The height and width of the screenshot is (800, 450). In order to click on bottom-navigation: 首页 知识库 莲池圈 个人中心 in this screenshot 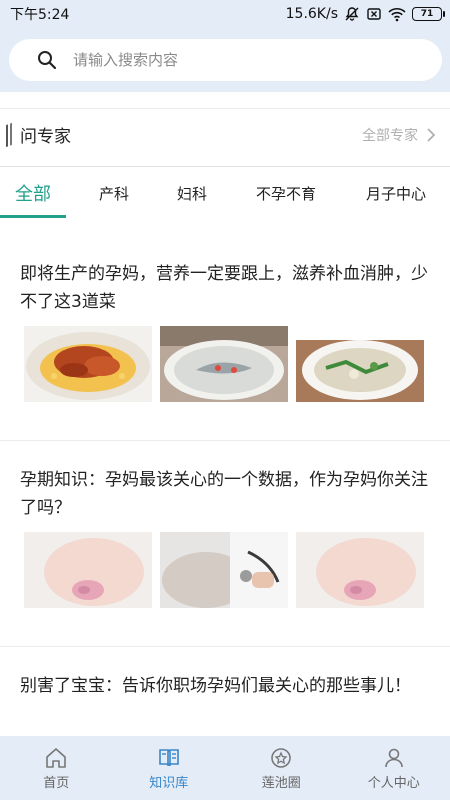, I will do `click(225, 768)`.